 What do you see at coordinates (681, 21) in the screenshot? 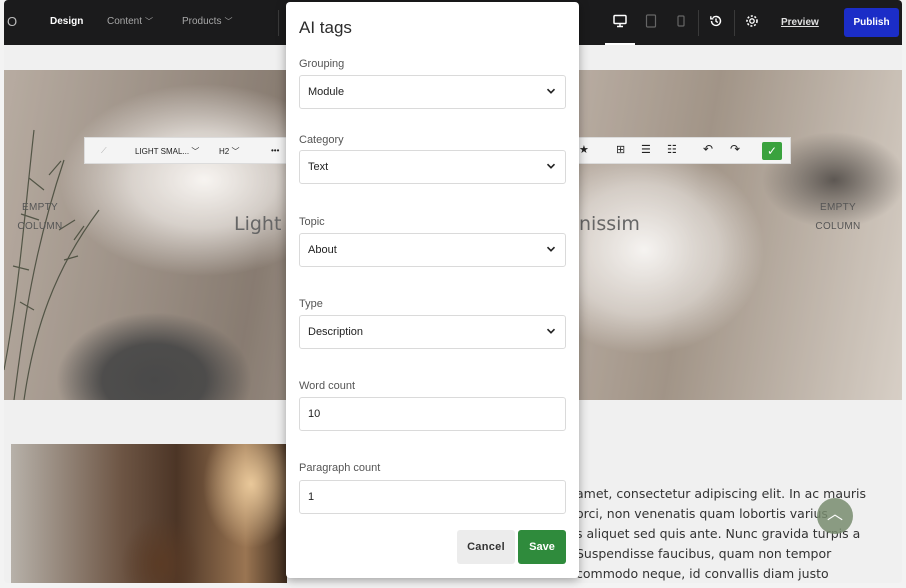
I see `mobile-icon` at bounding box center [681, 21].